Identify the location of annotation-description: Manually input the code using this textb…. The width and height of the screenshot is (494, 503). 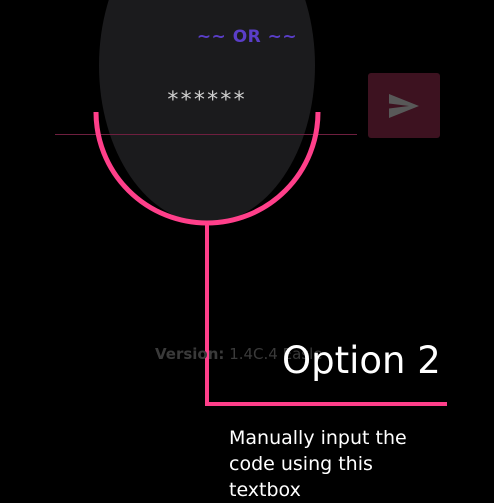
(318, 464).